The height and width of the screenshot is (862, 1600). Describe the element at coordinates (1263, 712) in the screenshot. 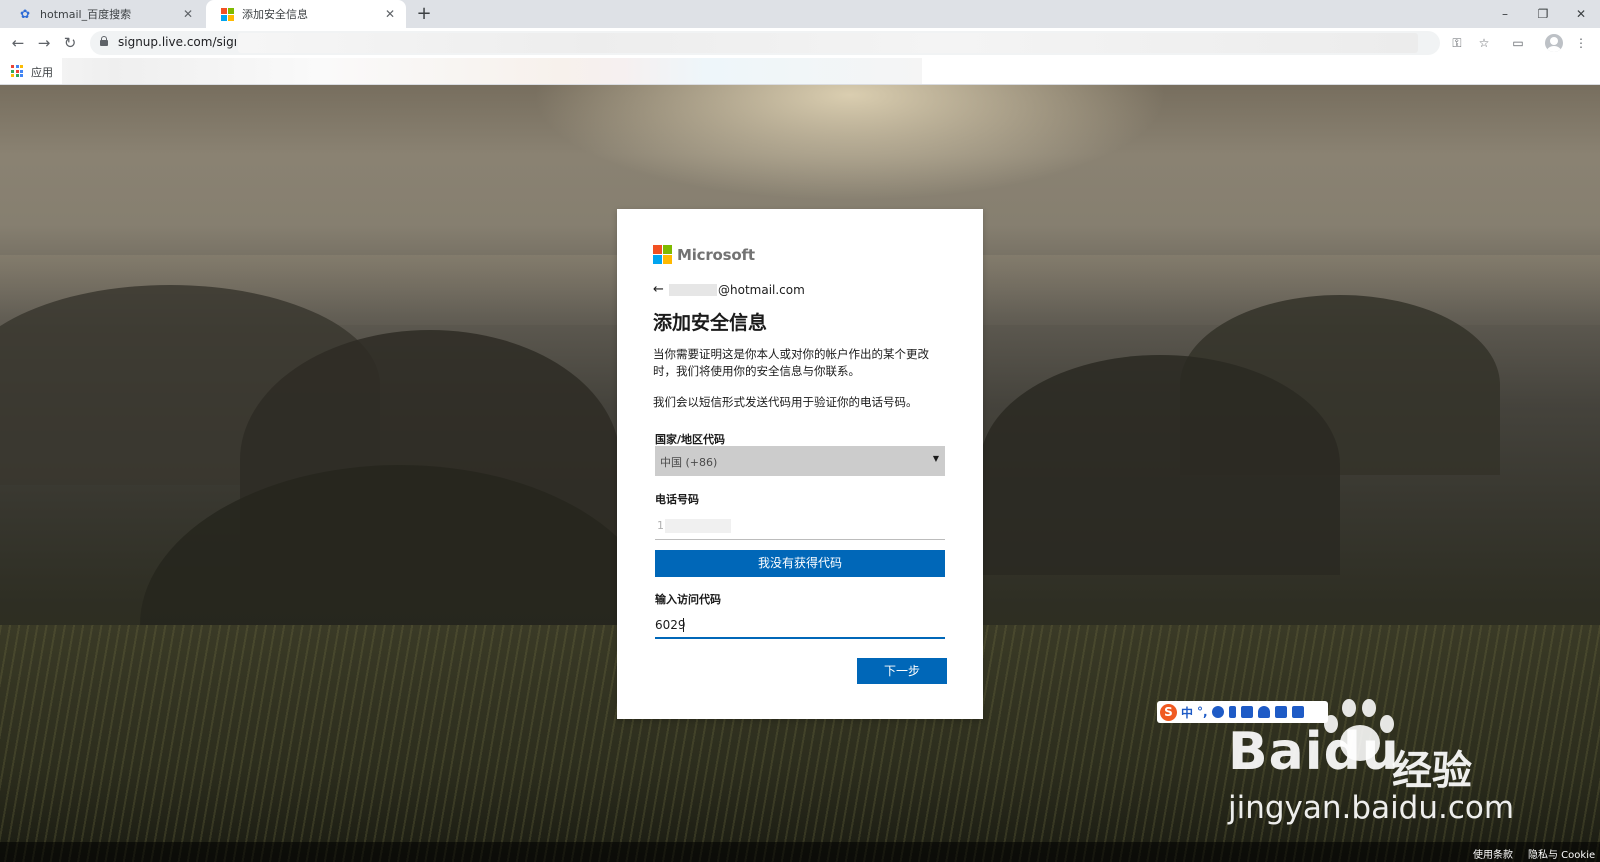

I see `person-icon` at that location.